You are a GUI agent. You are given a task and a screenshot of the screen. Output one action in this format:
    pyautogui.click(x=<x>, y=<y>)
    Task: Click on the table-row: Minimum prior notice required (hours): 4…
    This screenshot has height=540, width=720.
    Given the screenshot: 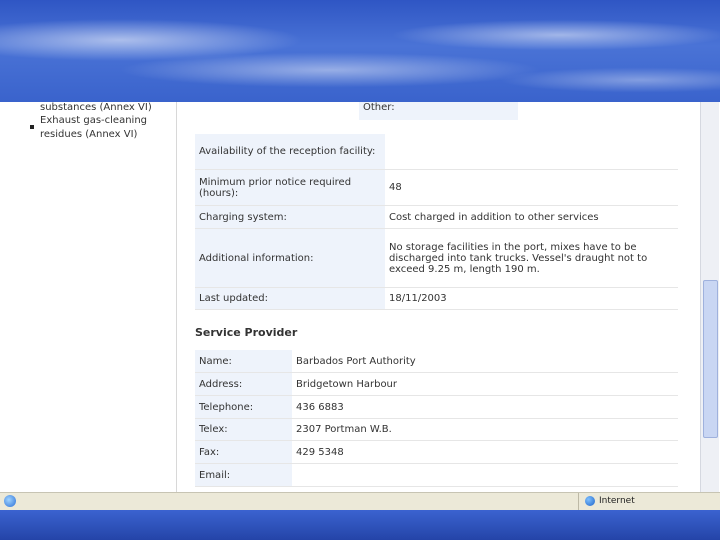 What is the action you would take?
    pyautogui.click(x=436, y=188)
    